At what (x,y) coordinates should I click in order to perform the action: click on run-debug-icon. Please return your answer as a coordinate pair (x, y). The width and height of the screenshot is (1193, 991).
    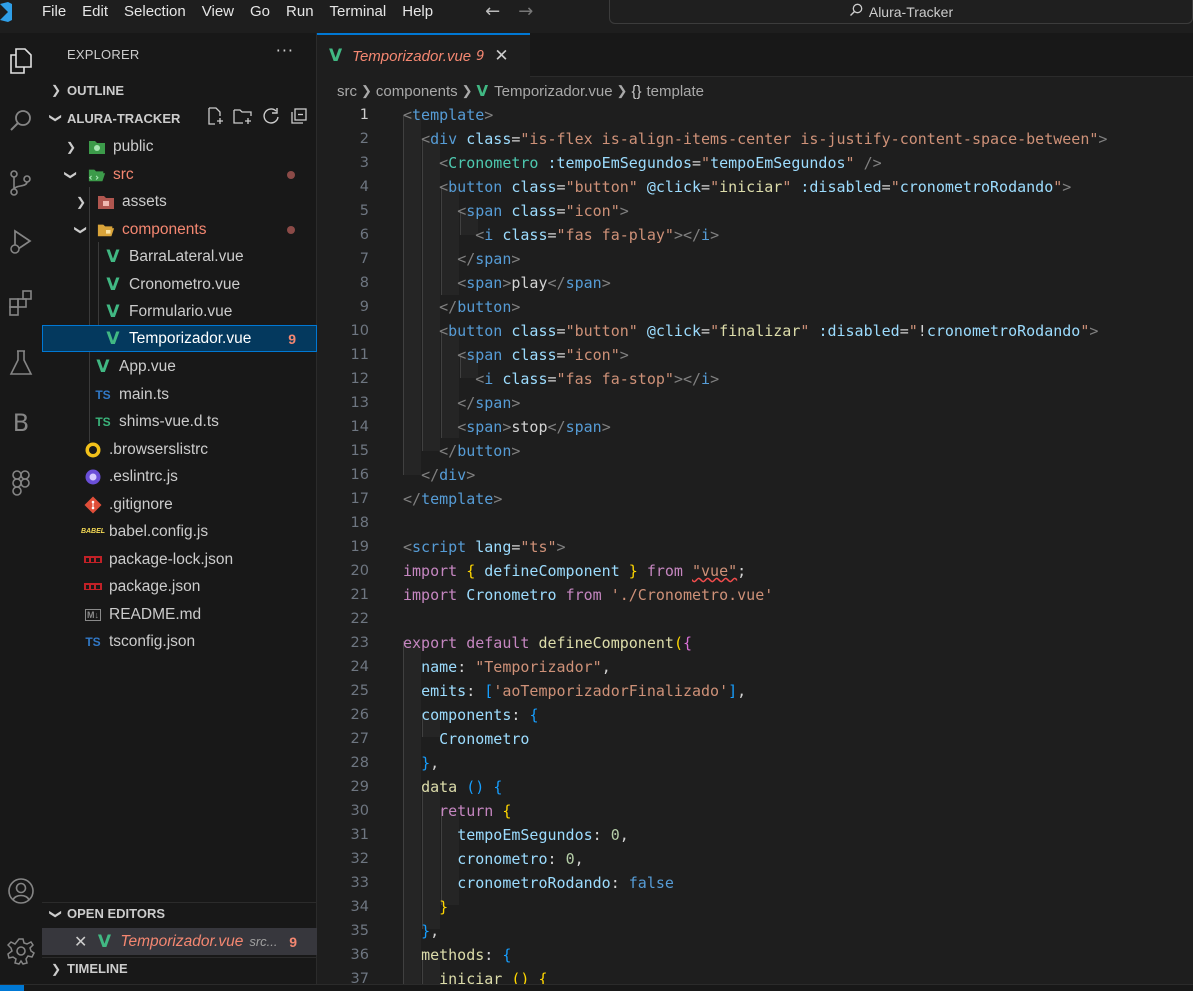
    Looking at the image, I should click on (21, 241).